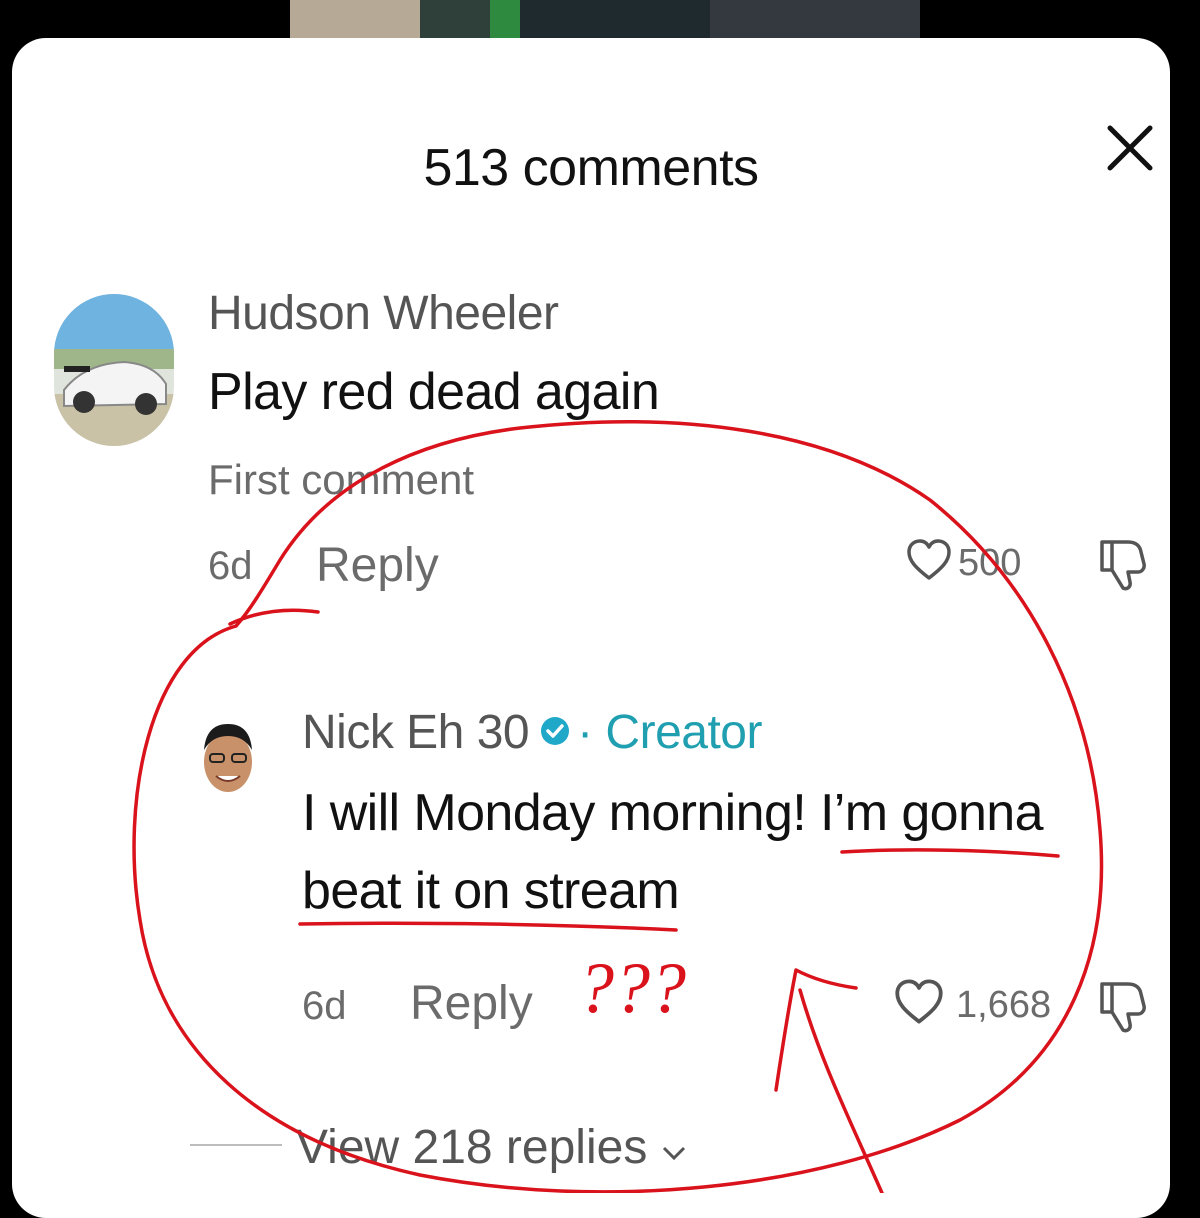 The image size is (1200, 1218). What do you see at coordinates (236, 1145) in the screenshot?
I see `view-replies-divider` at bounding box center [236, 1145].